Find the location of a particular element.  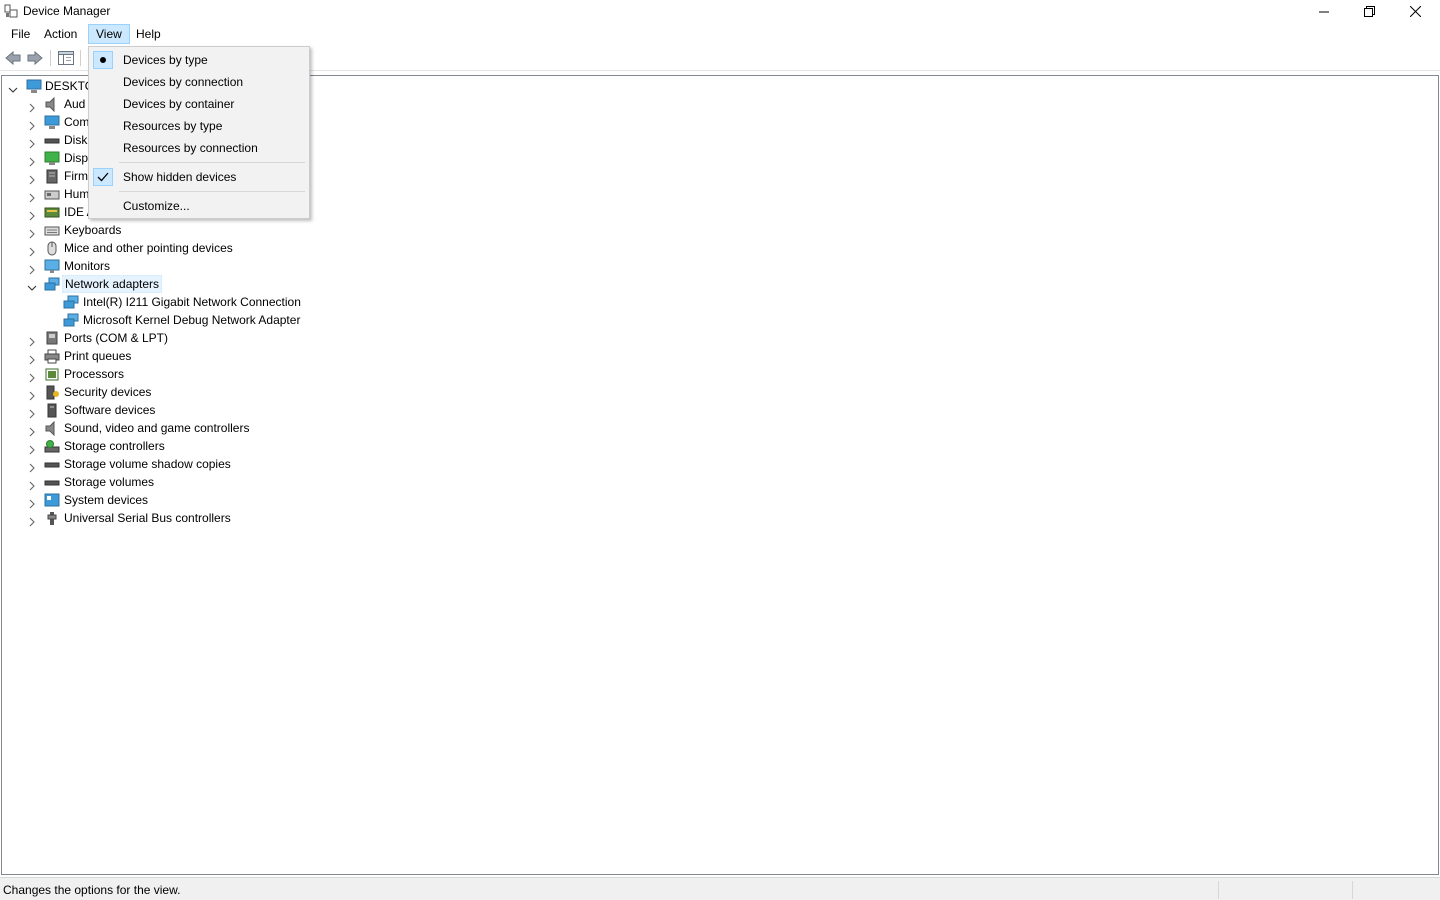

ide-icon is located at coordinates (52, 212).